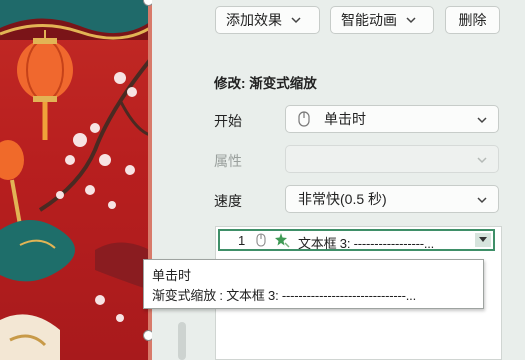 Image resolution: width=525 pixels, height=360 pixels. Describe the element at coordinates (265, 83) in the screenshot. I see `effect-heading: 修改: 渐变式缩放` at that location.